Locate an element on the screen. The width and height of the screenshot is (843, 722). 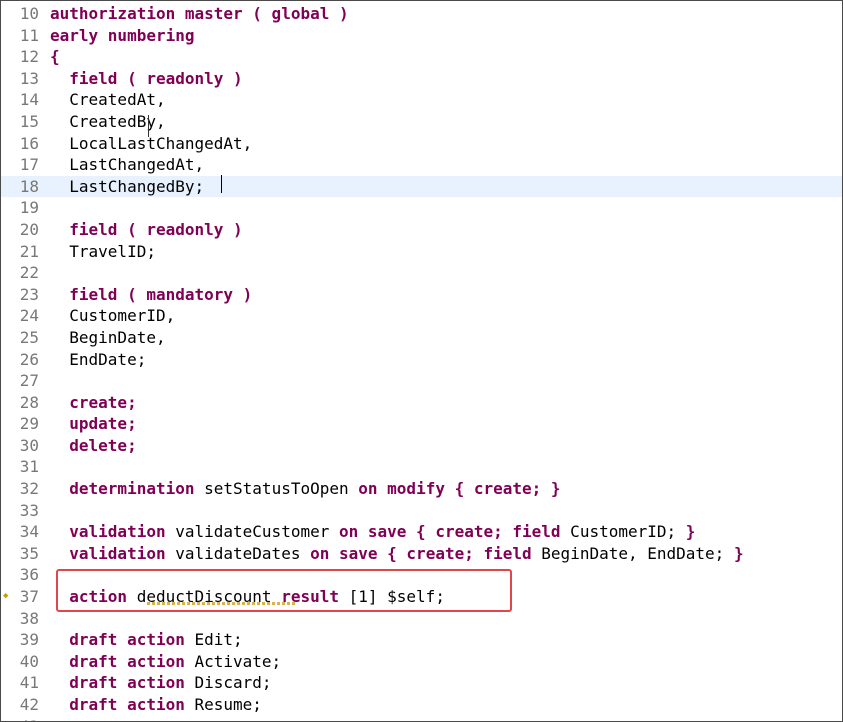
keyword-token: create; is located at coordinates (103, 402).